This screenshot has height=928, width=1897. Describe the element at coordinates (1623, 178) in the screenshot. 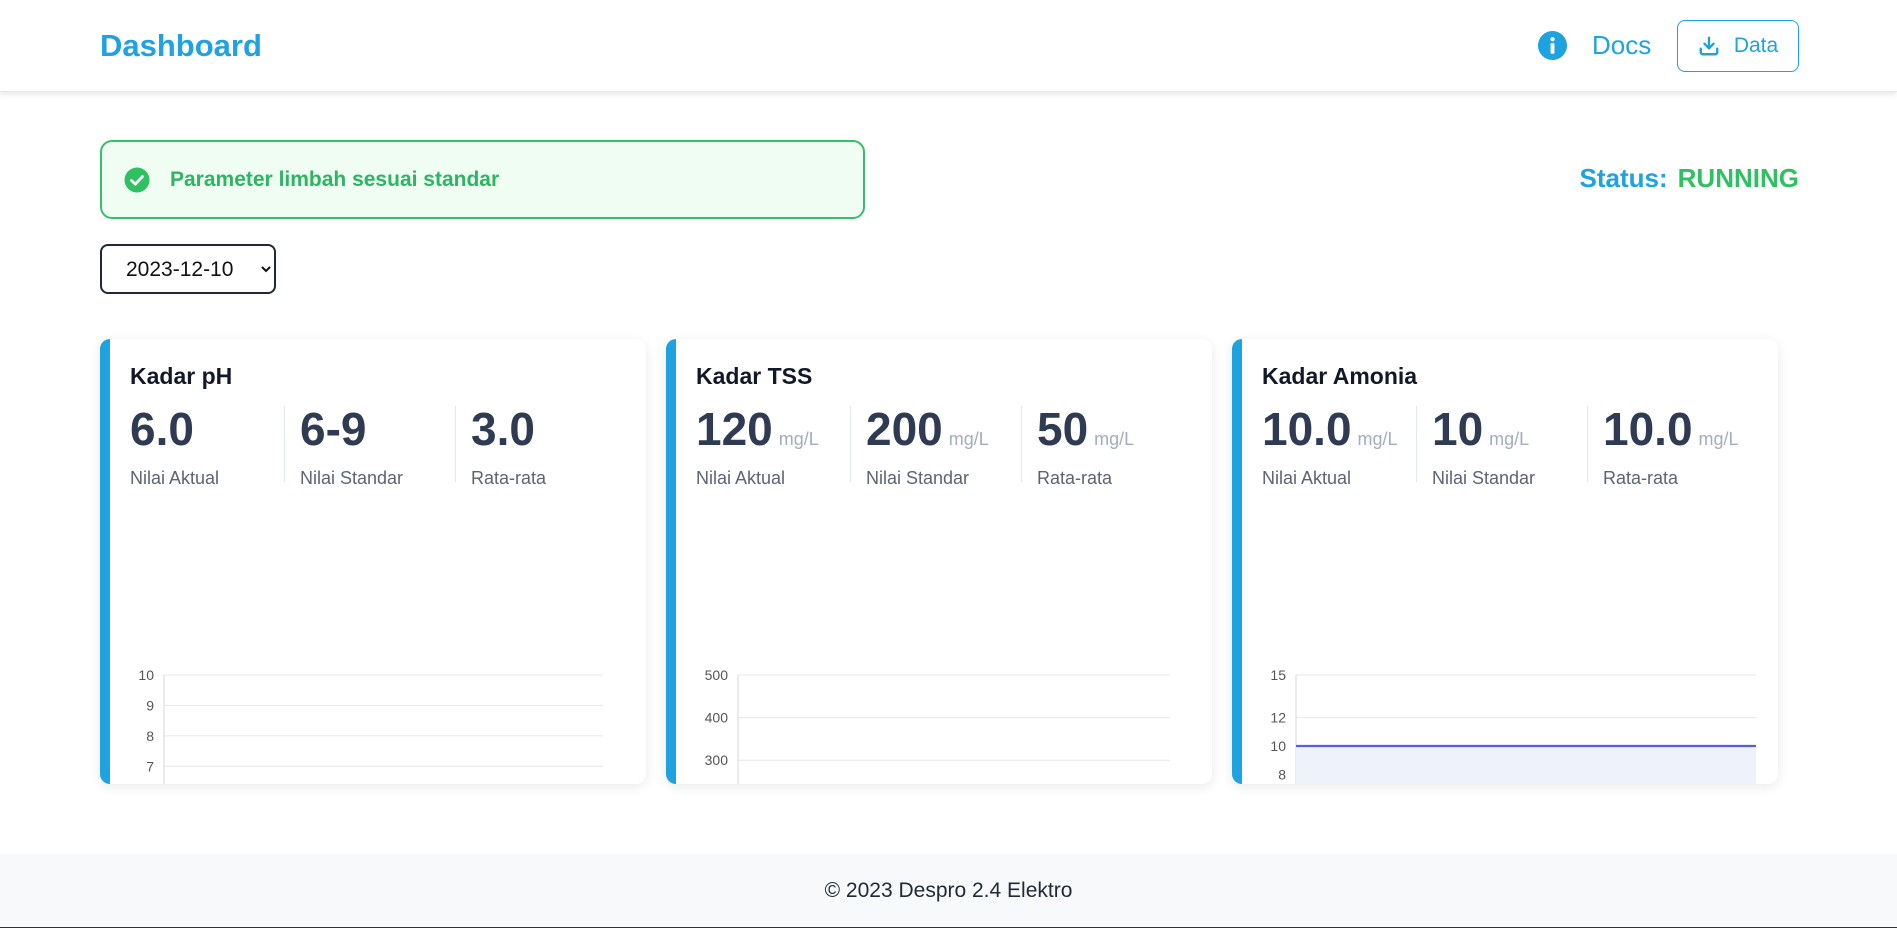

I see `status-label: Status:` at that location.